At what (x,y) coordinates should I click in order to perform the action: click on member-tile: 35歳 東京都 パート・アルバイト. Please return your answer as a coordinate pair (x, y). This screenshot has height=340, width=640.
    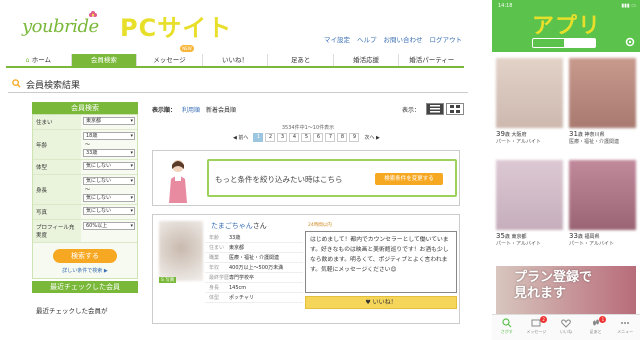
    Looking at the image, I should click on (529, 208).